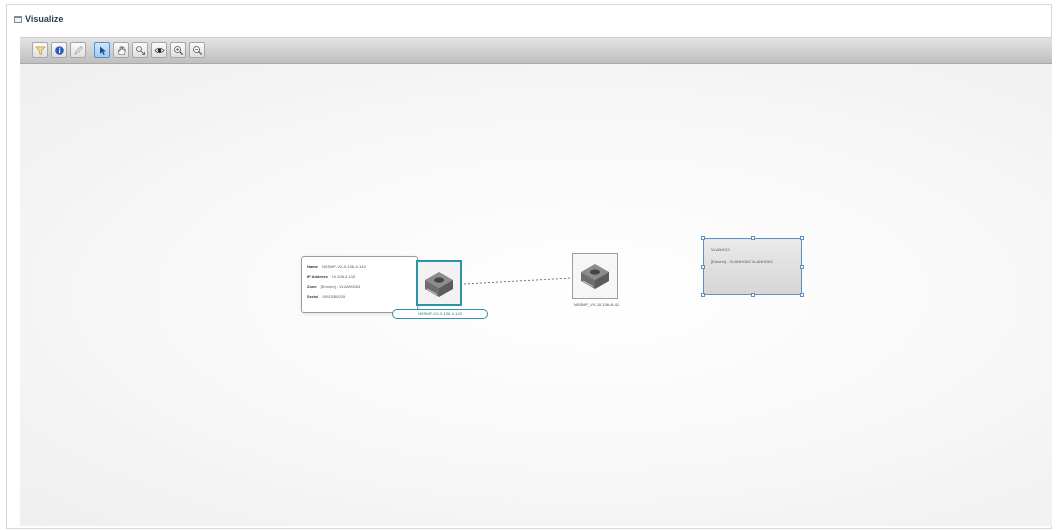 Image resolution: width=1058 pixels, height=531 pixels. What do you see at coordinates (340, 286) in the screenshot?
I see `tooltip-value: [Emorm] - VLANHG63` at bounding box center [340, 286].